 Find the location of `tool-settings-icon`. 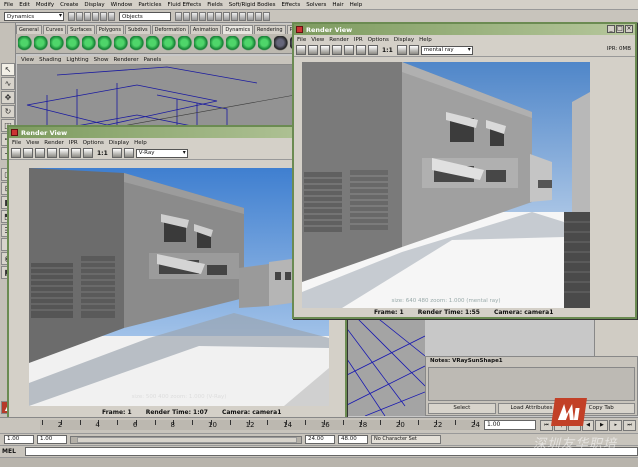

tool-settings-icon is located at coordinates (266, 16).